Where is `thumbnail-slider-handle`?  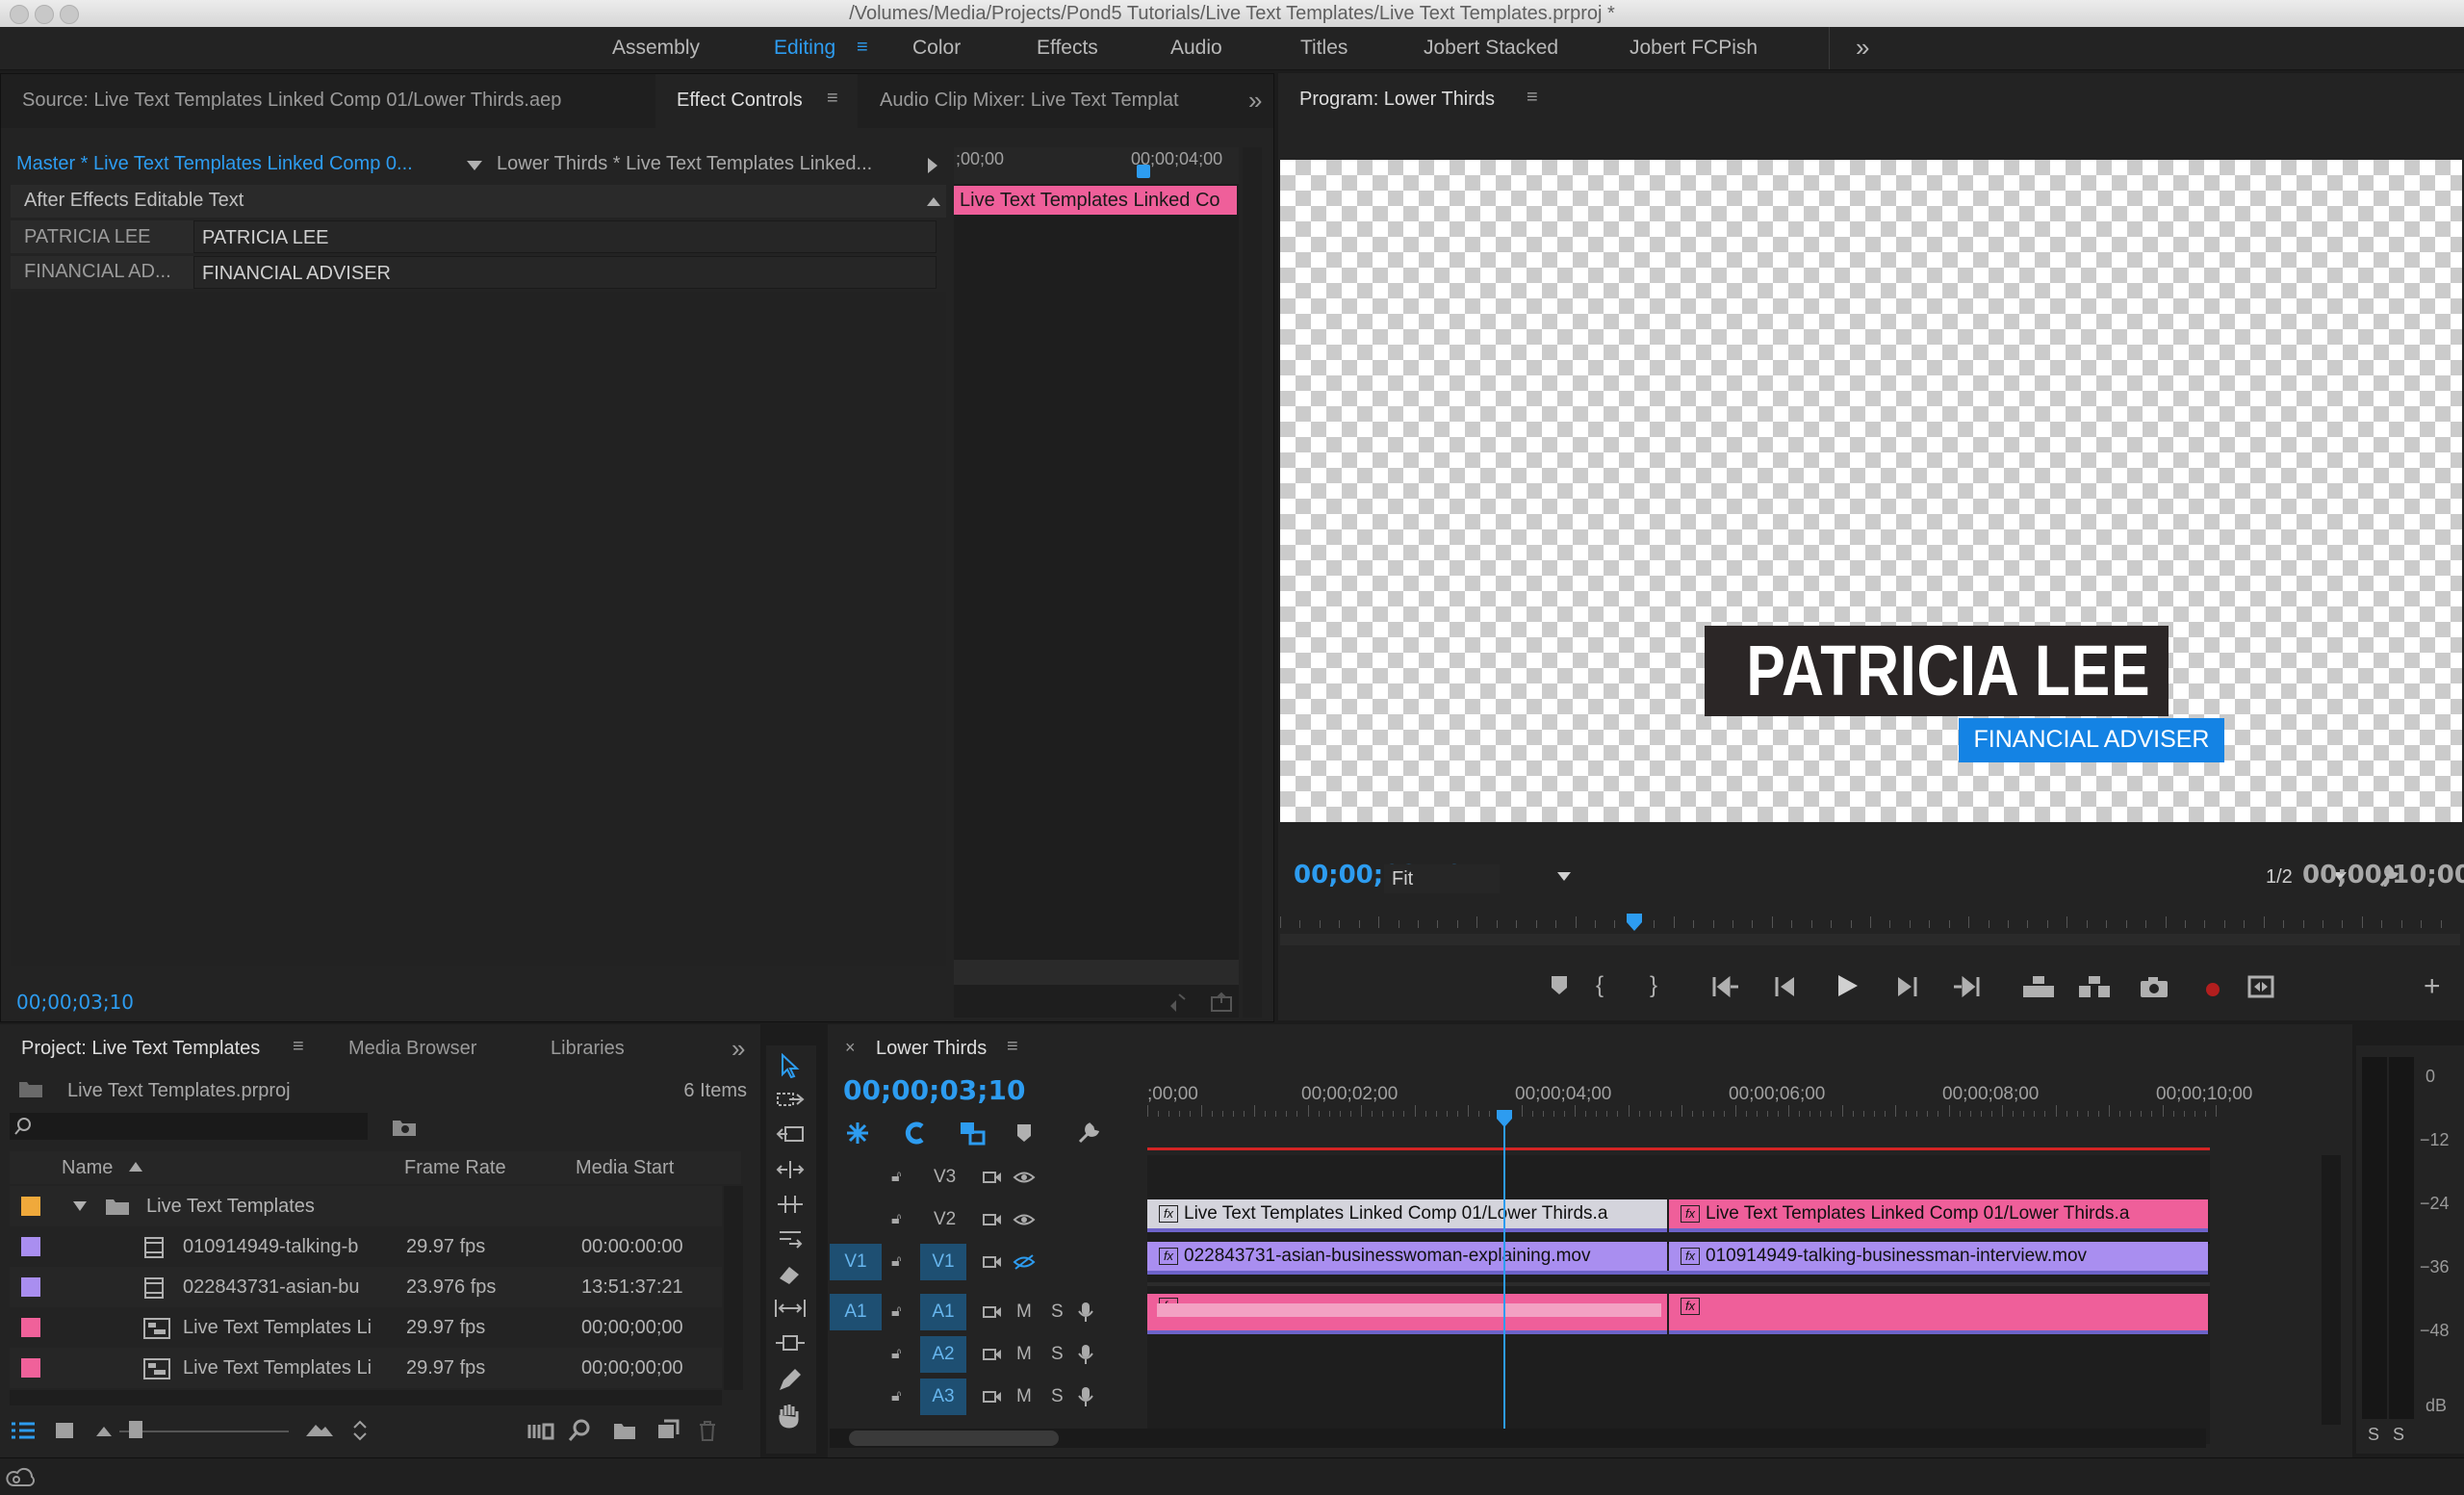 thumbnail-slider-handle is located at coordinates (135, 1429).